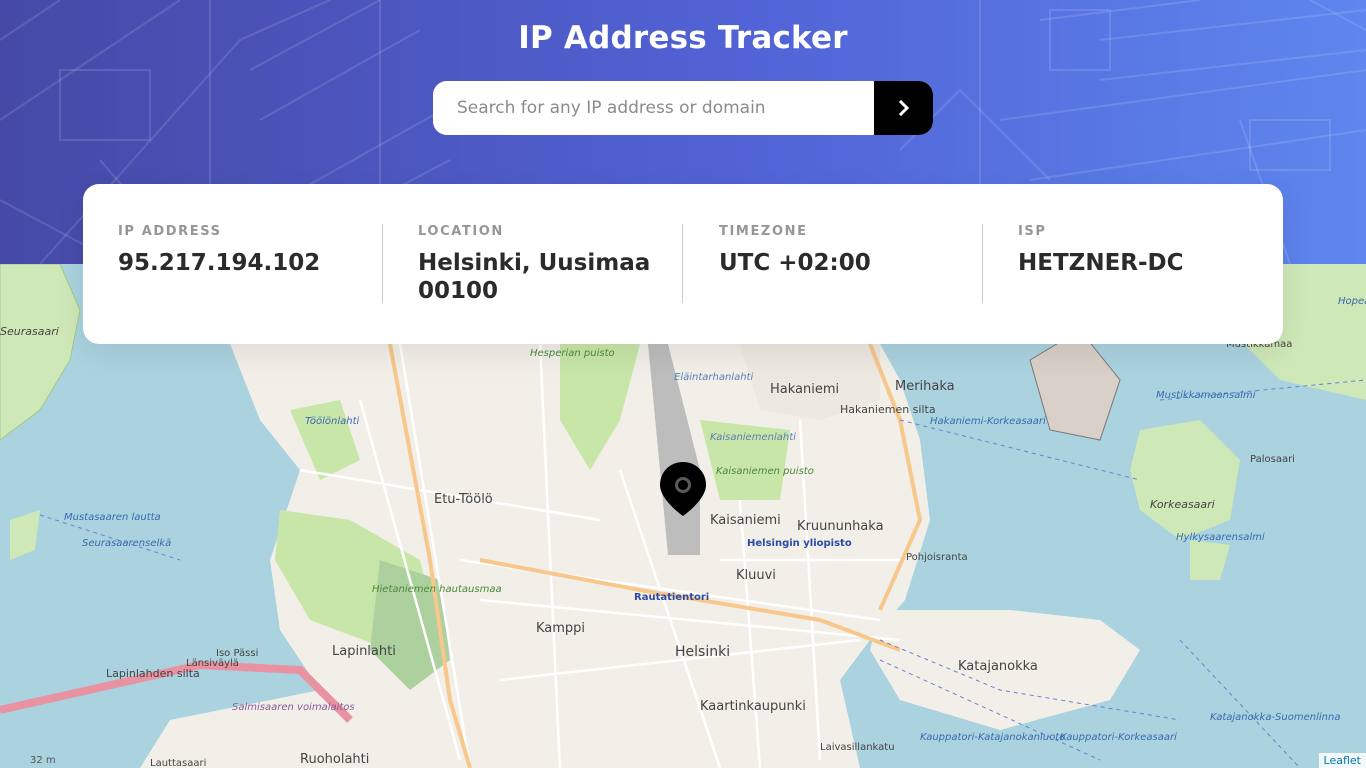 This screenshot has width=1366, height=768. Describe the element at coordinates (653, 108) in the screenshot. I see `search-input` at that location.